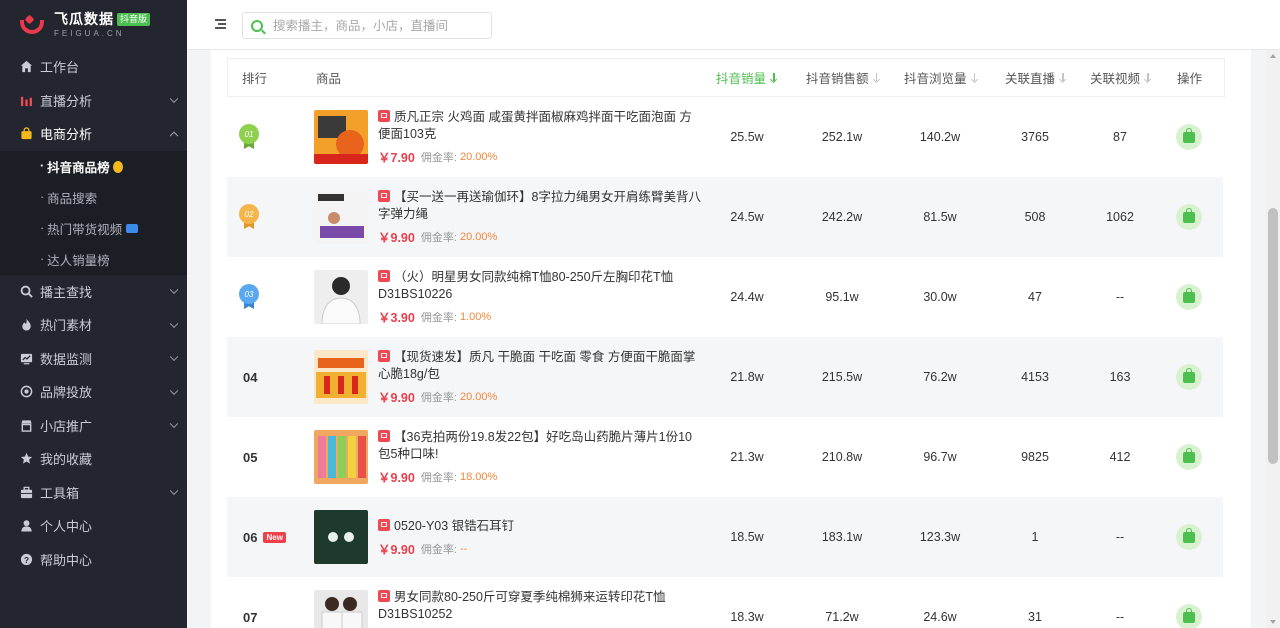  What do you see at coordinates (26, 134) in the screenshot?
I see `shopping-bag-icon` at bounding box center [26, 134].